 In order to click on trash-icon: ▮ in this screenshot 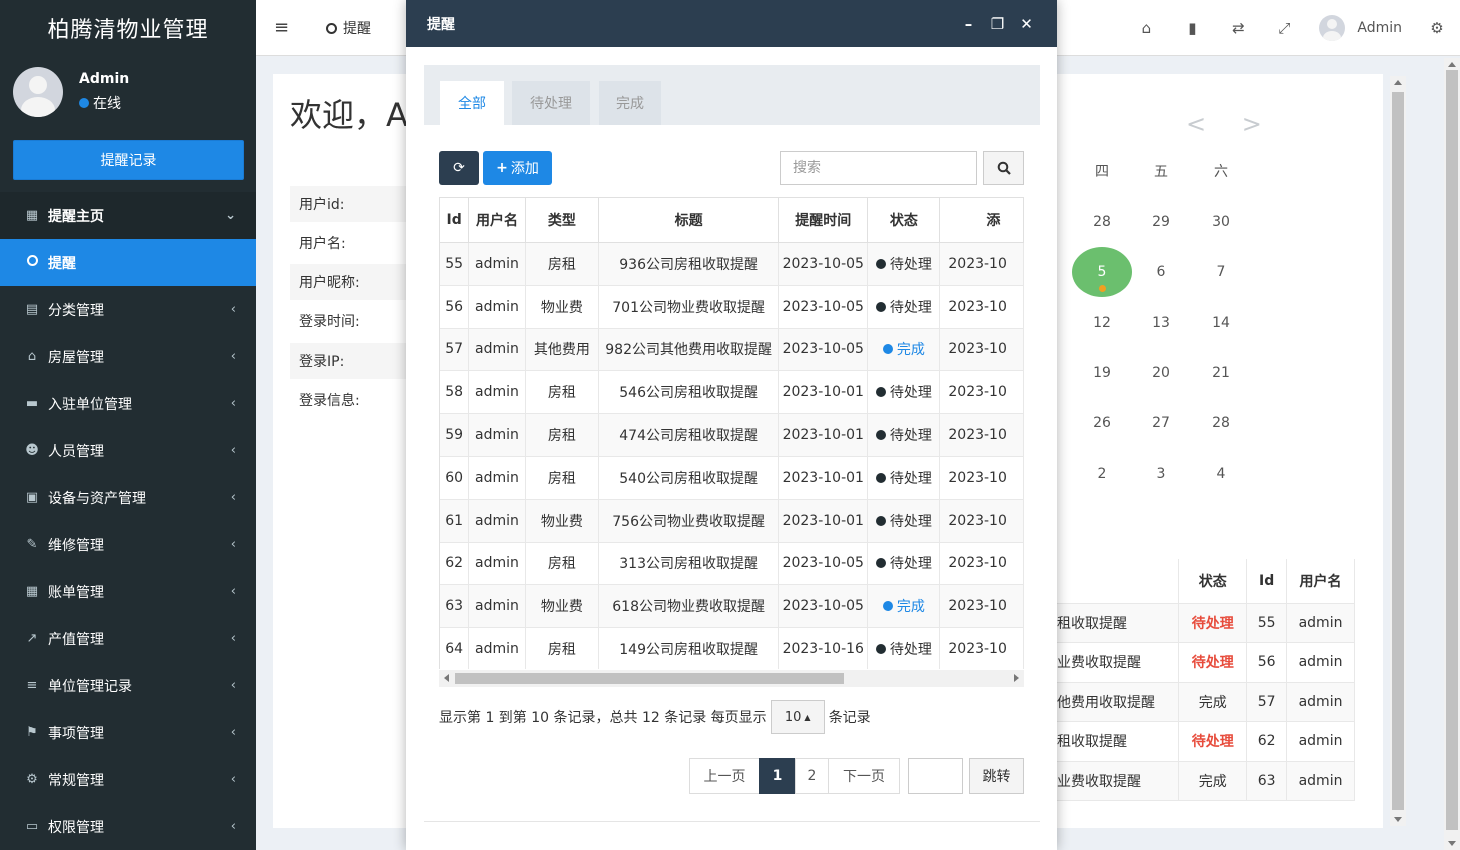, I will do `click(1192, 28)`.